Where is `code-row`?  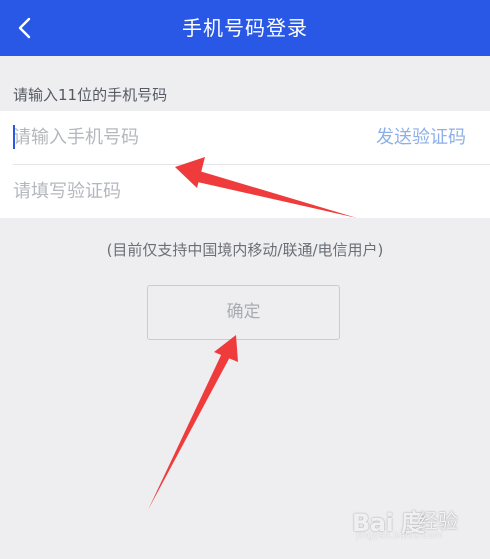
code-row is located at coordinates (245, 191).